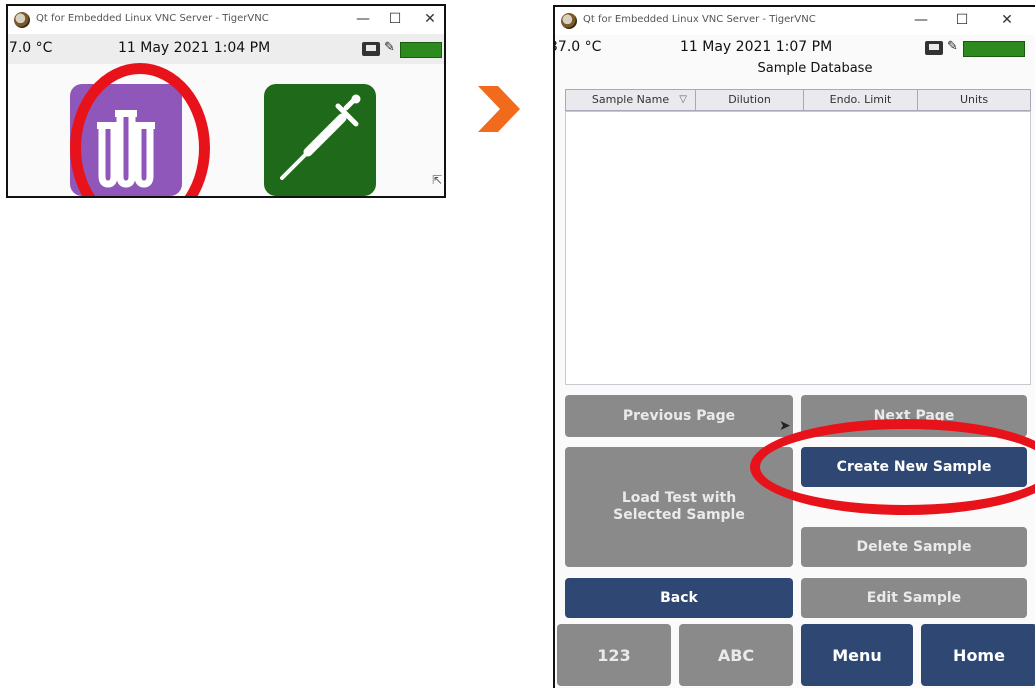  I want to click on table-header: Sample Name ▽ Dilution Endo. Limit Units, so click(798, 100).